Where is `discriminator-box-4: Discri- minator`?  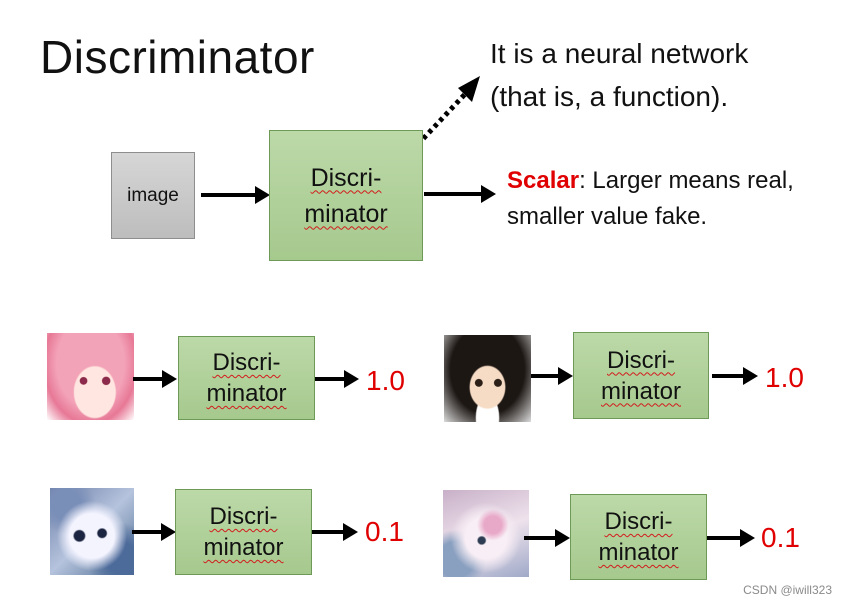 discriminator-box-4: Discri- minator is located at coordinates (638, 537).